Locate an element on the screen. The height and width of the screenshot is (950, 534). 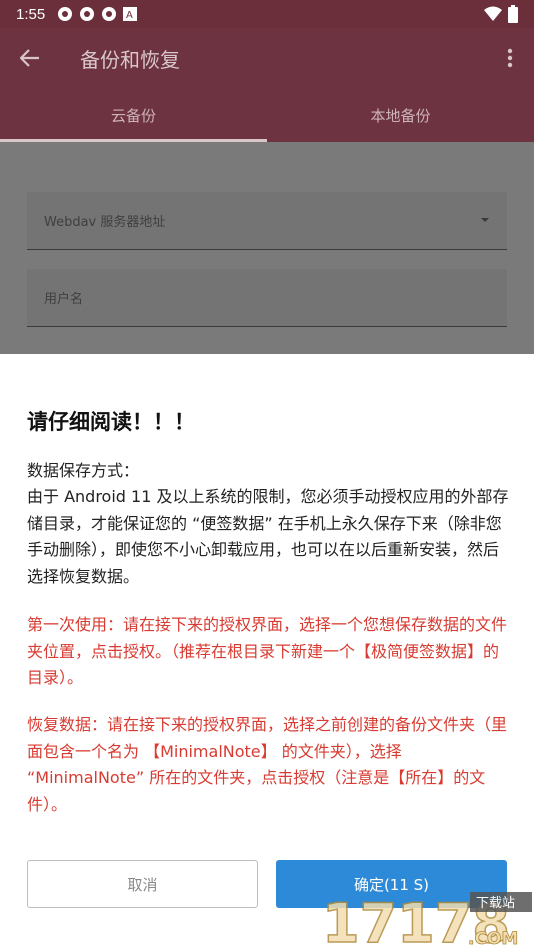
username-field: 用户名 is located at coordinates (267, 298).